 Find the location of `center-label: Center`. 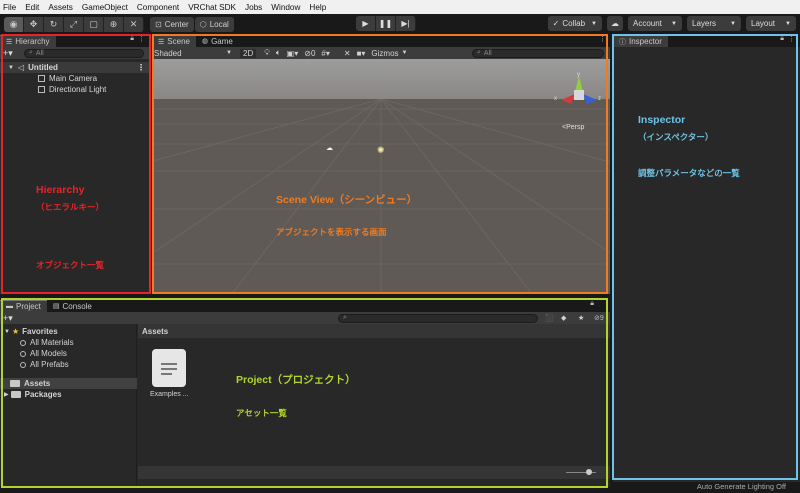

center-label: Center is located at coordinates (176, 24).